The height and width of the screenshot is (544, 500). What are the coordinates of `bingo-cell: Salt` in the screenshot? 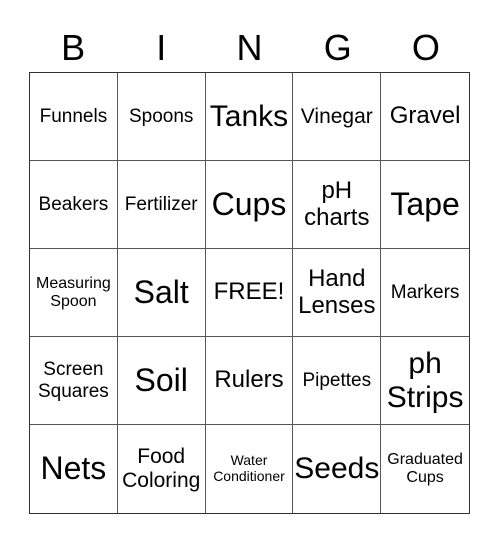 It's located at (161, 293).